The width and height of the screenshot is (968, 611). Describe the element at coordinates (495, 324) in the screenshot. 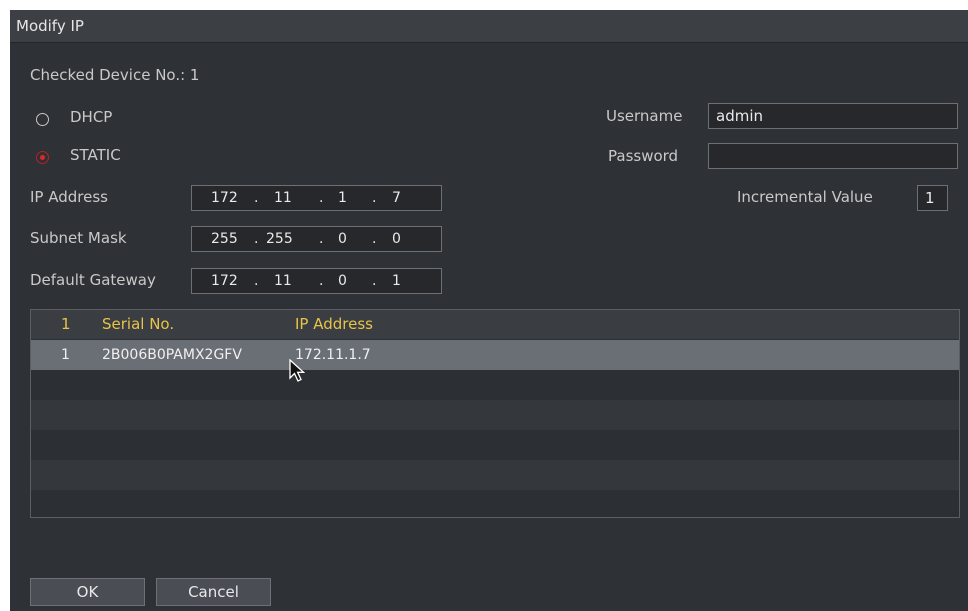

I see `table-header: 1 Serial No. IP Address` at that location.